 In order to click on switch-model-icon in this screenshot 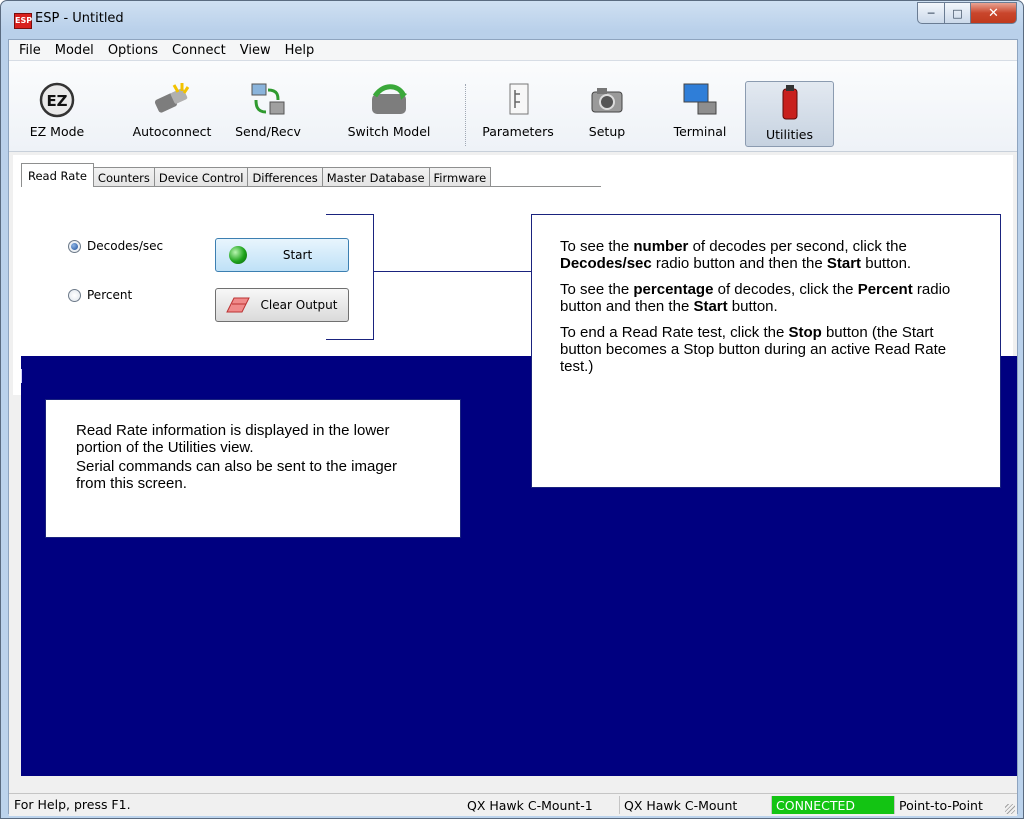, I will do `click(389, 99)`.